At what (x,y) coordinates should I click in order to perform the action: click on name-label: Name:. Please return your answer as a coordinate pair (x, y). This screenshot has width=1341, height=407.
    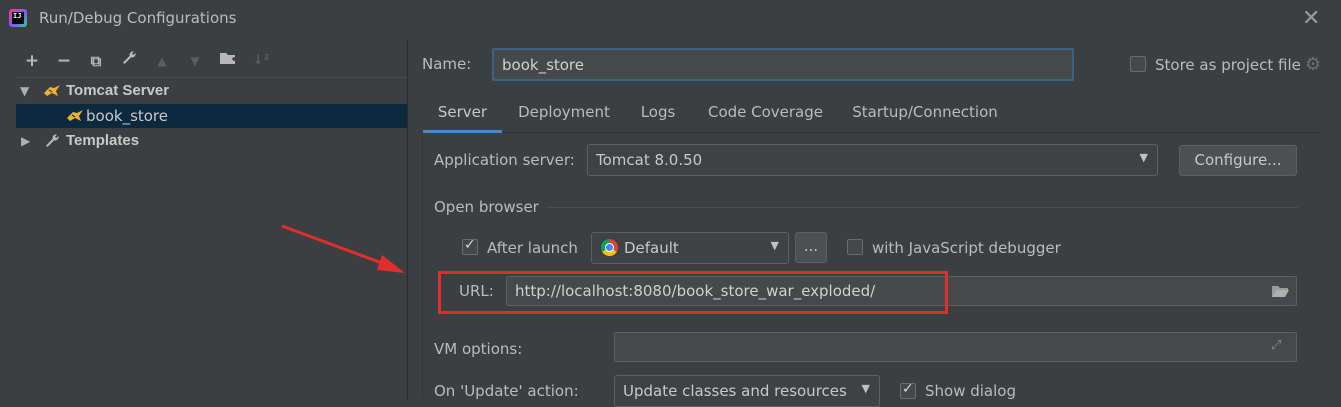
    Looking at the image, I should click on (447, 64).